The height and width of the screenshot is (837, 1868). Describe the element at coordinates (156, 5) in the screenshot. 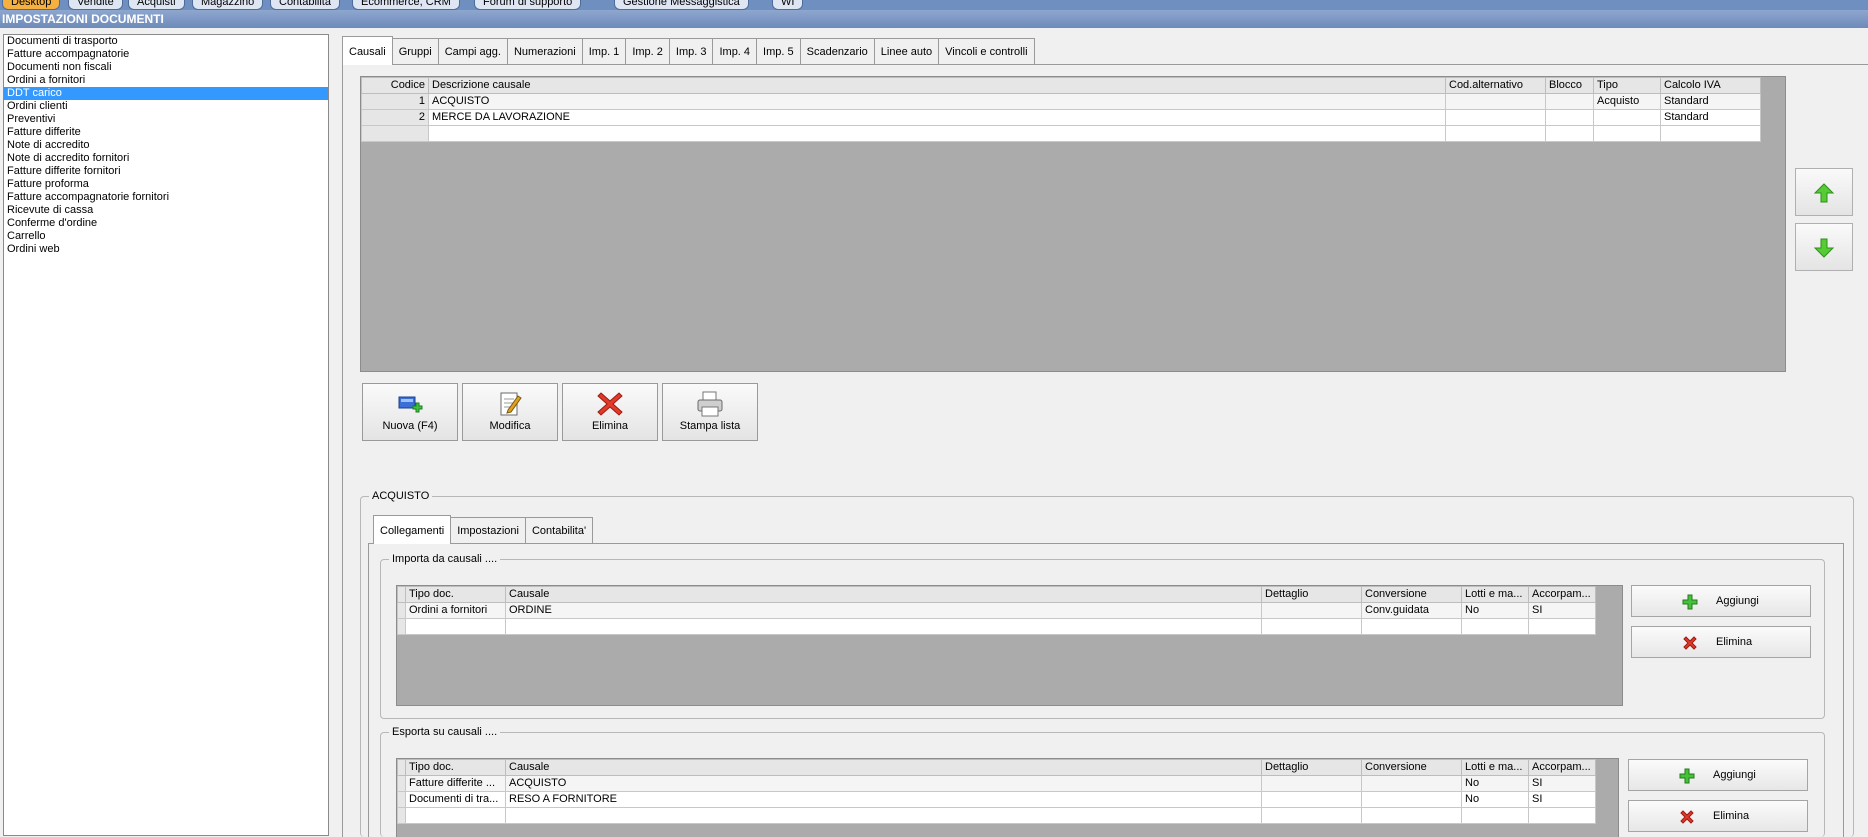

I see `menu-tab-acquisti: Acquisti` at that location.